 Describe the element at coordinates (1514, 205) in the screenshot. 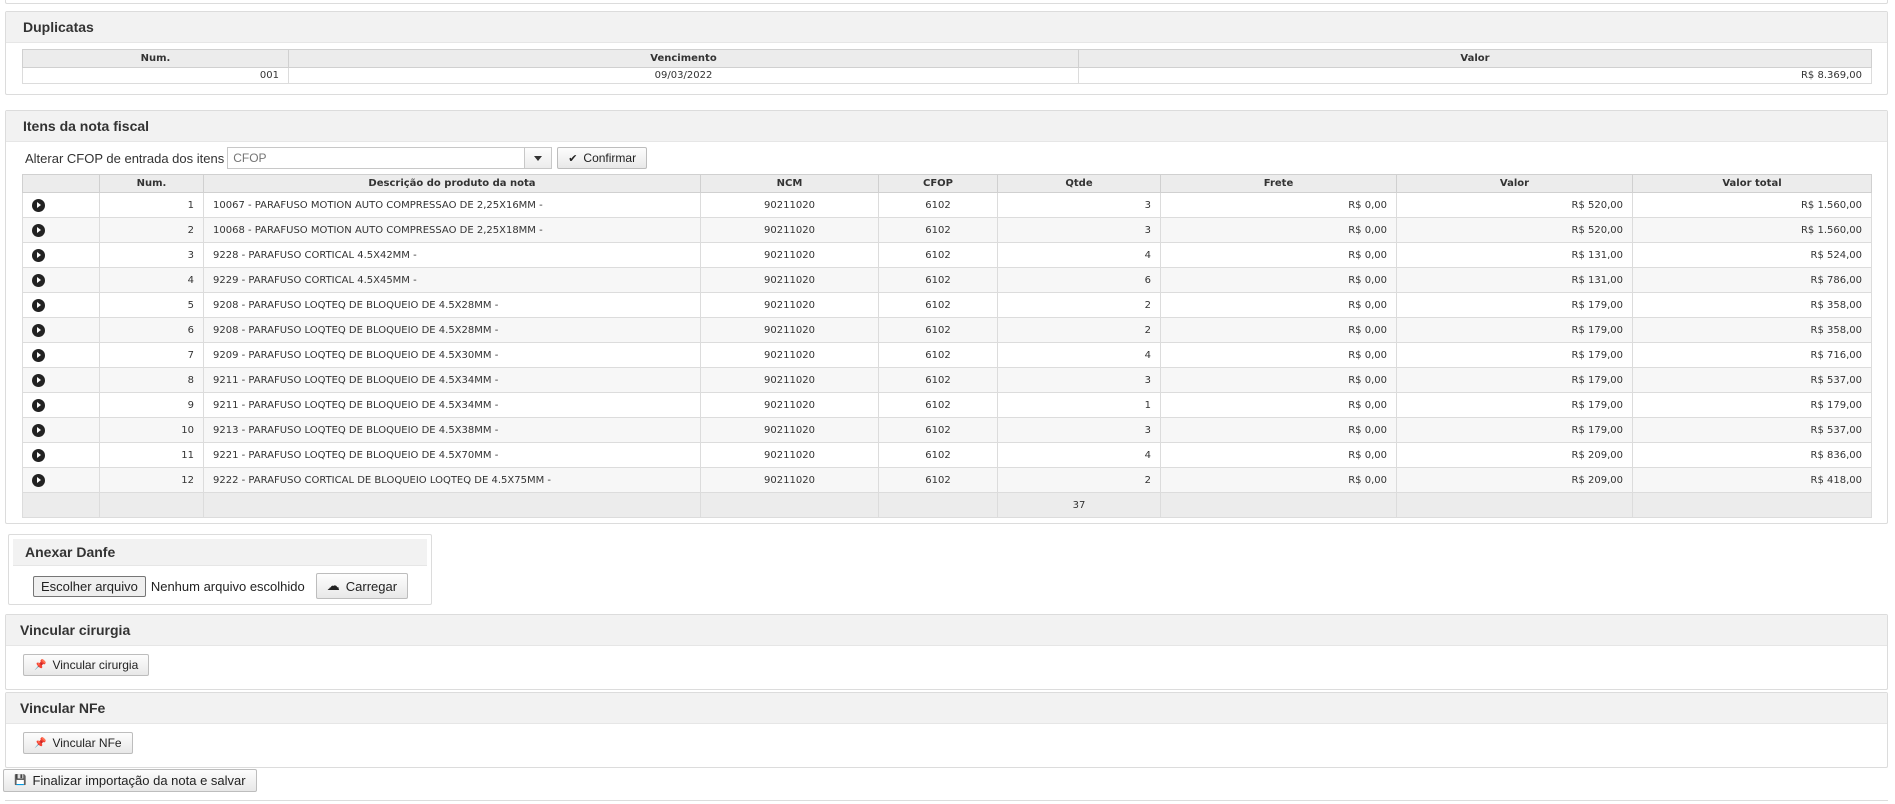

I see `cell-valor: R$ 520,00` at that location.